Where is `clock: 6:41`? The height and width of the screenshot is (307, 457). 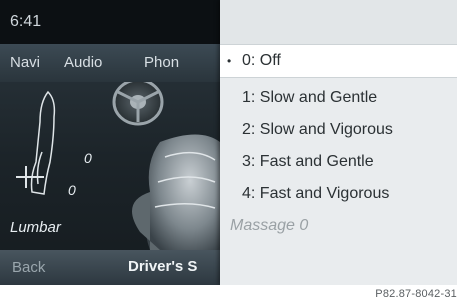 clock: 6:41 is located at coordinates (26, 21).